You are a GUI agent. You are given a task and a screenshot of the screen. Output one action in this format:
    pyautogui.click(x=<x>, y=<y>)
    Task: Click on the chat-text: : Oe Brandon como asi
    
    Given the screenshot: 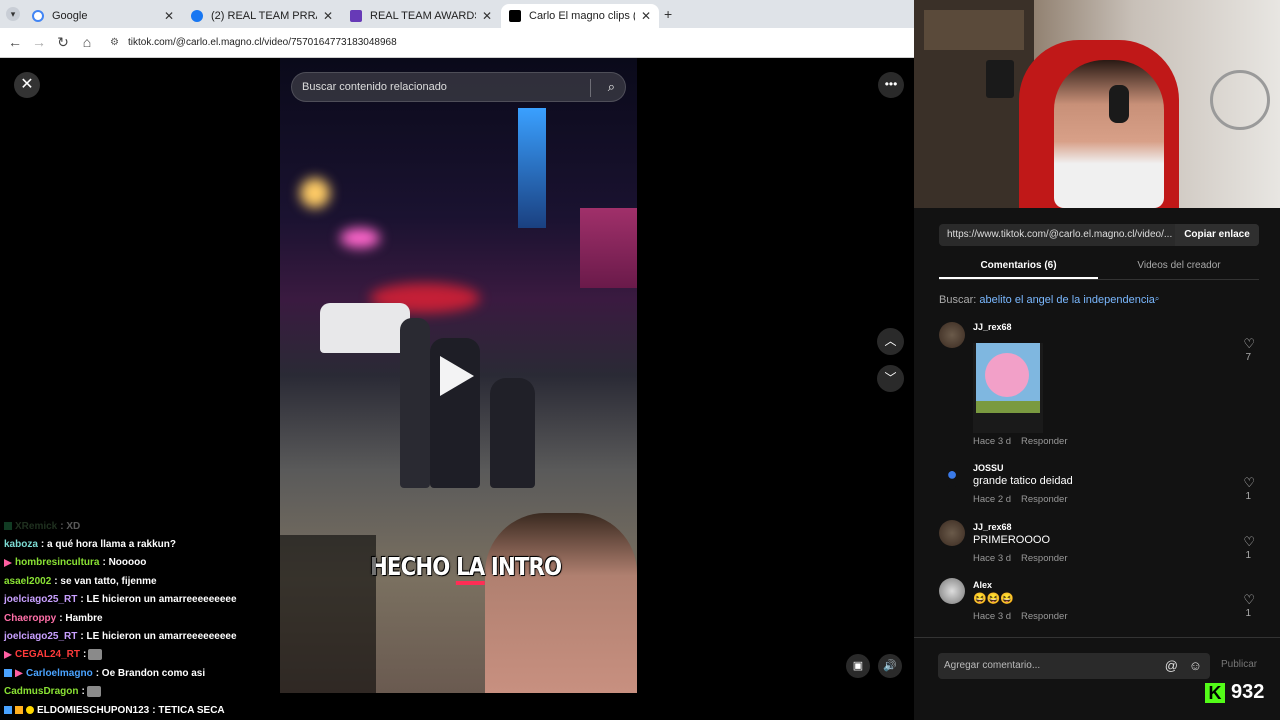 What is the action you would take?
    pyautogui.click(x=150, y=673)
    